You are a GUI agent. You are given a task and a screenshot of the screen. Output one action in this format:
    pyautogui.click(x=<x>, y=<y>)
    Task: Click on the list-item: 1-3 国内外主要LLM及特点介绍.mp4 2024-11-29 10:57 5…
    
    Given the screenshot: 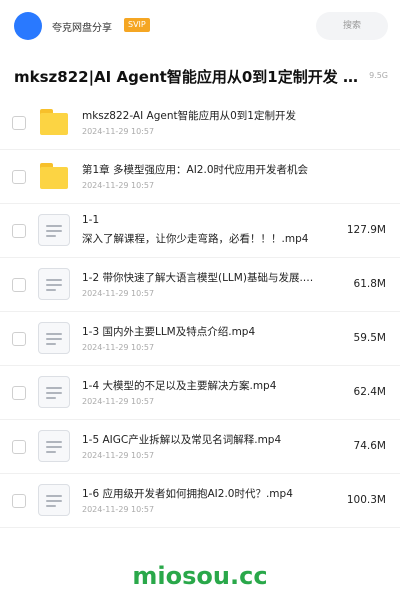 What is the action you would take?
    pyautogui.click(x=200, y=339)
    